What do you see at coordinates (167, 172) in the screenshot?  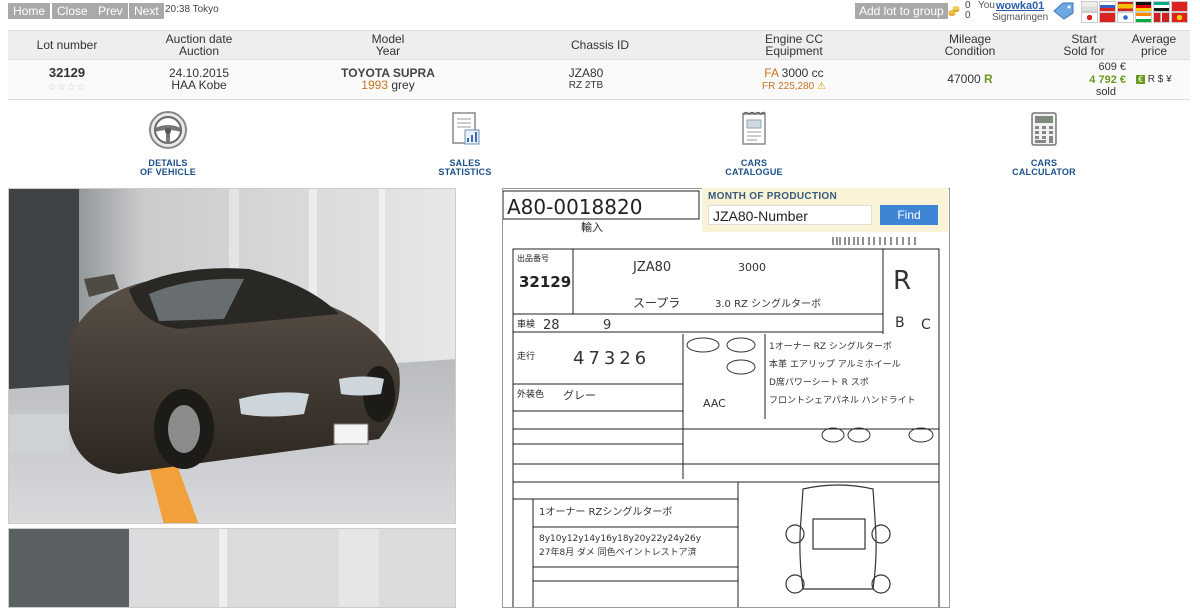 I see `details-label-line2: OF VEHICLE` at bounding box center [167, 172].